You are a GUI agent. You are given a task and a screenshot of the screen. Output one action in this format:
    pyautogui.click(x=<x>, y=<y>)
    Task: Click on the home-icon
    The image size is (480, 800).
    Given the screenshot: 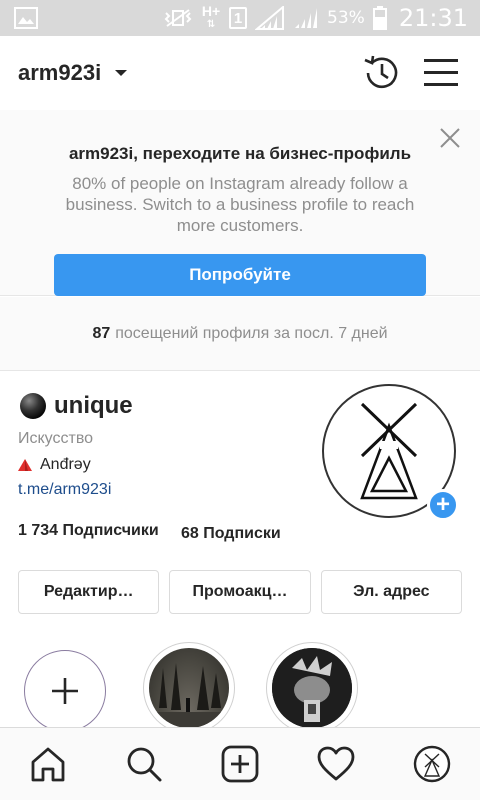 What is the action you would take?
    pyautogui.click(x=48, y=764)
    